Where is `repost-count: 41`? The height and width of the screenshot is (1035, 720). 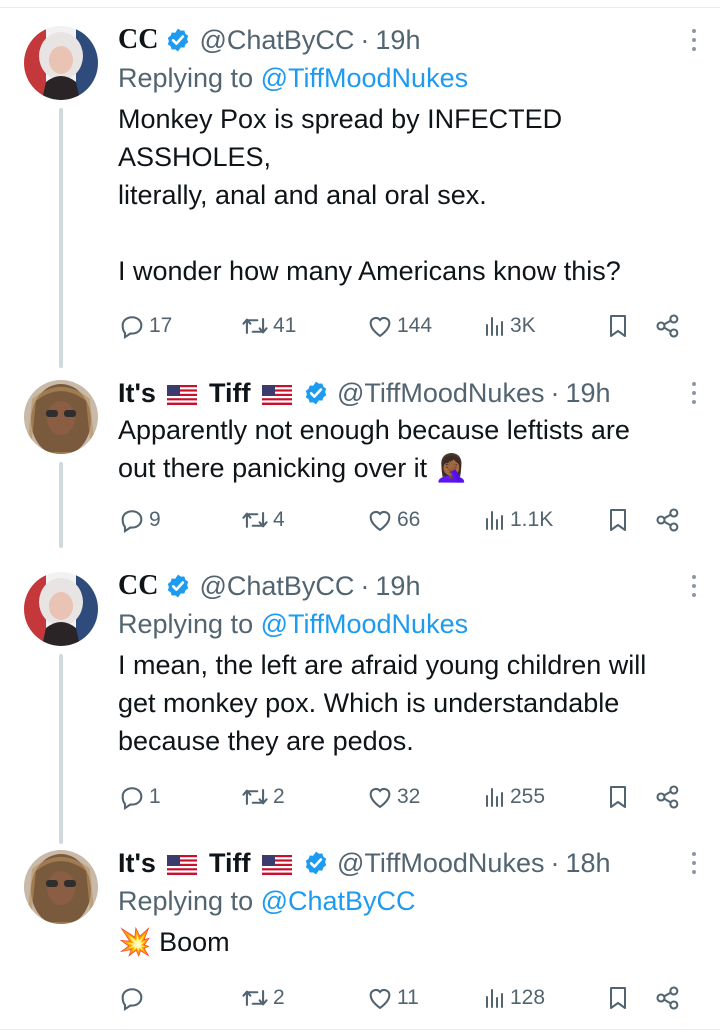
repost-count: 41 is located at coordinates (285, 325).